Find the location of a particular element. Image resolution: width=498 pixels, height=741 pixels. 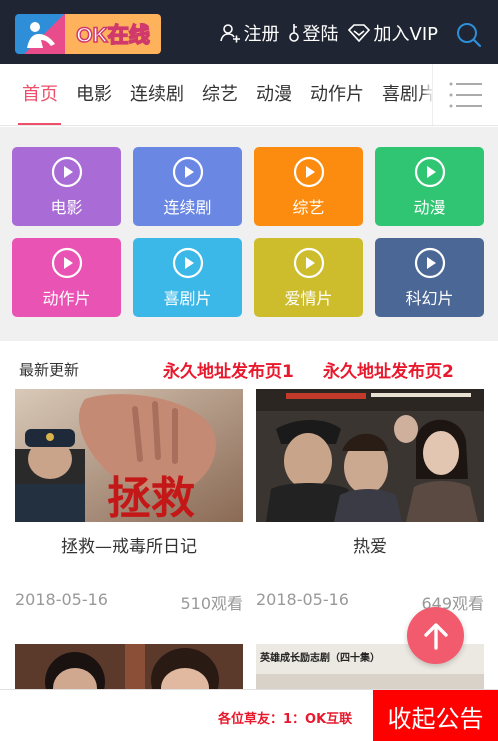

tab-anime: 动漫 is located at coordinates (274, 94).